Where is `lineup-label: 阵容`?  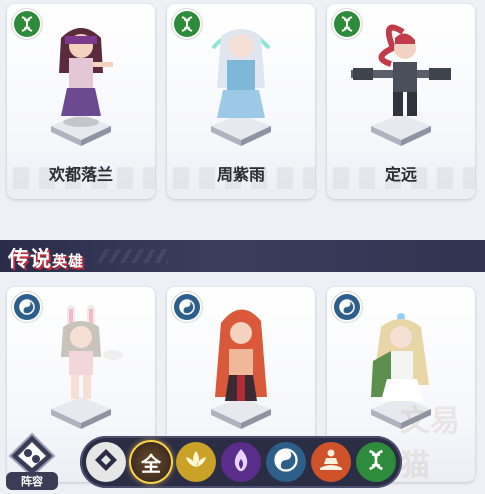
lineup-label: 阵容 is located at coordinates (32, 481).